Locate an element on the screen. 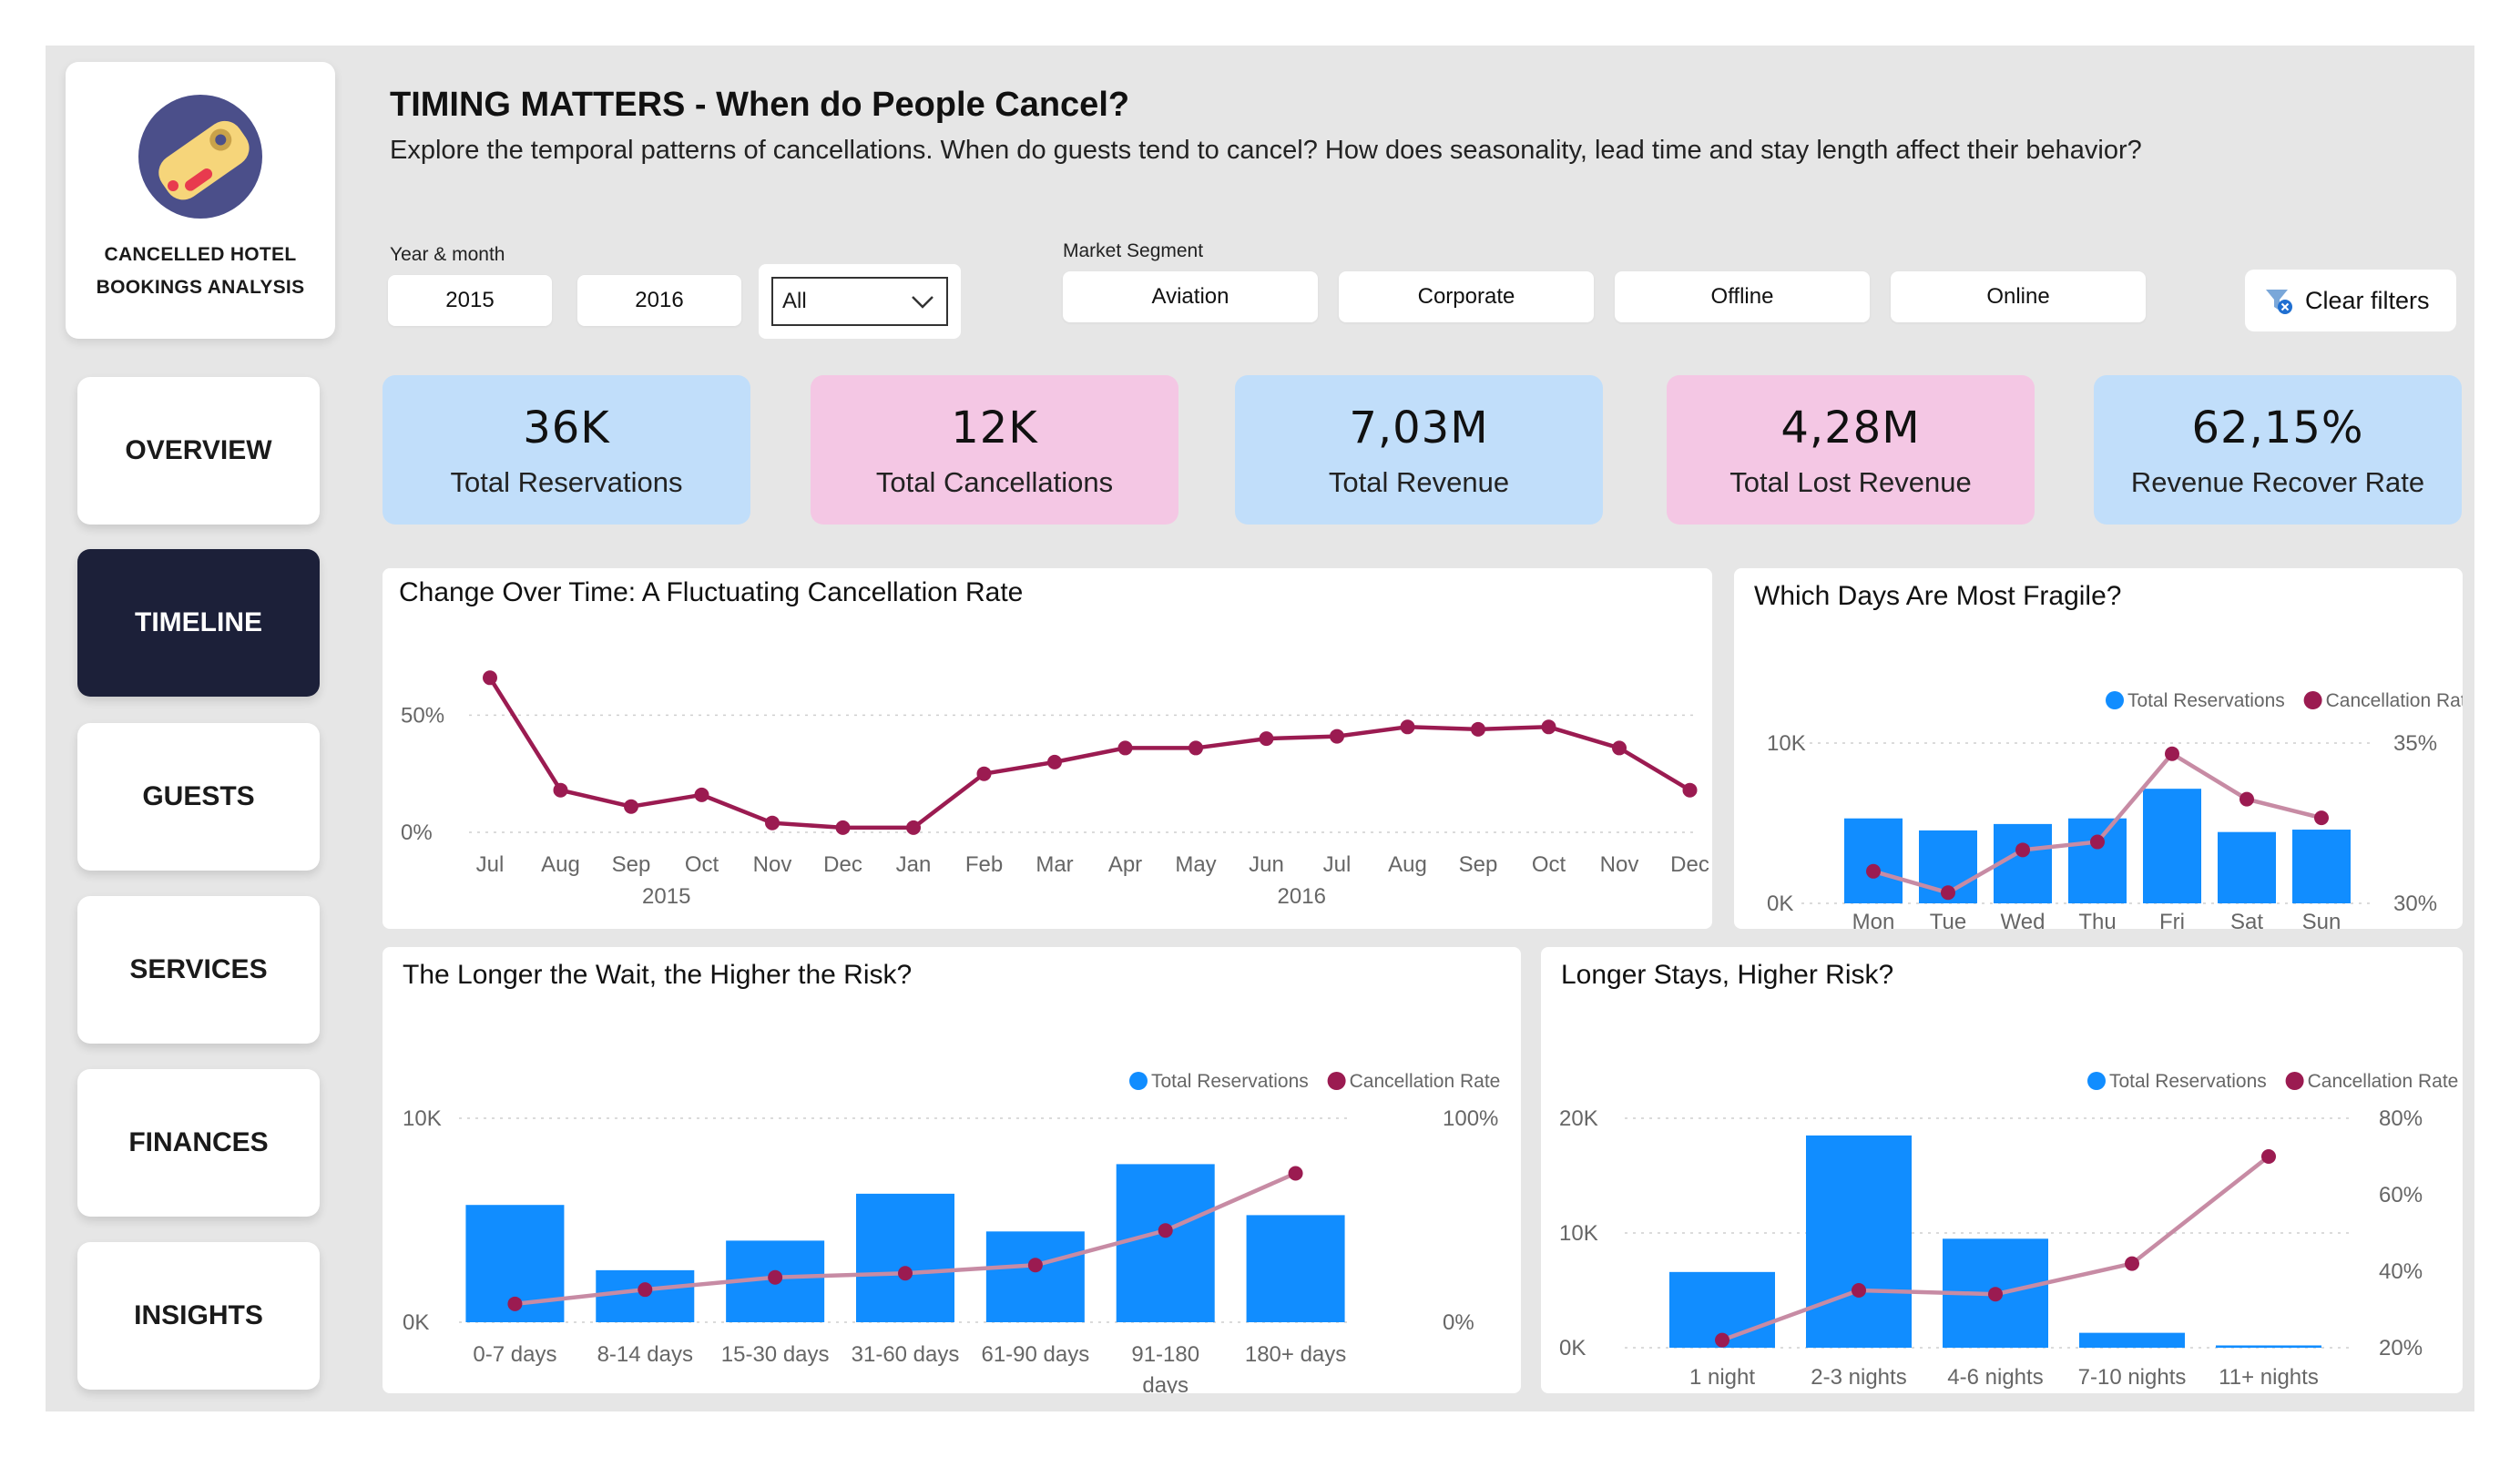 This screenshot has width=2520, height=1457. kpi-total-revenue: 7,03M Total Revenue is located at coordinates (1419, 450).